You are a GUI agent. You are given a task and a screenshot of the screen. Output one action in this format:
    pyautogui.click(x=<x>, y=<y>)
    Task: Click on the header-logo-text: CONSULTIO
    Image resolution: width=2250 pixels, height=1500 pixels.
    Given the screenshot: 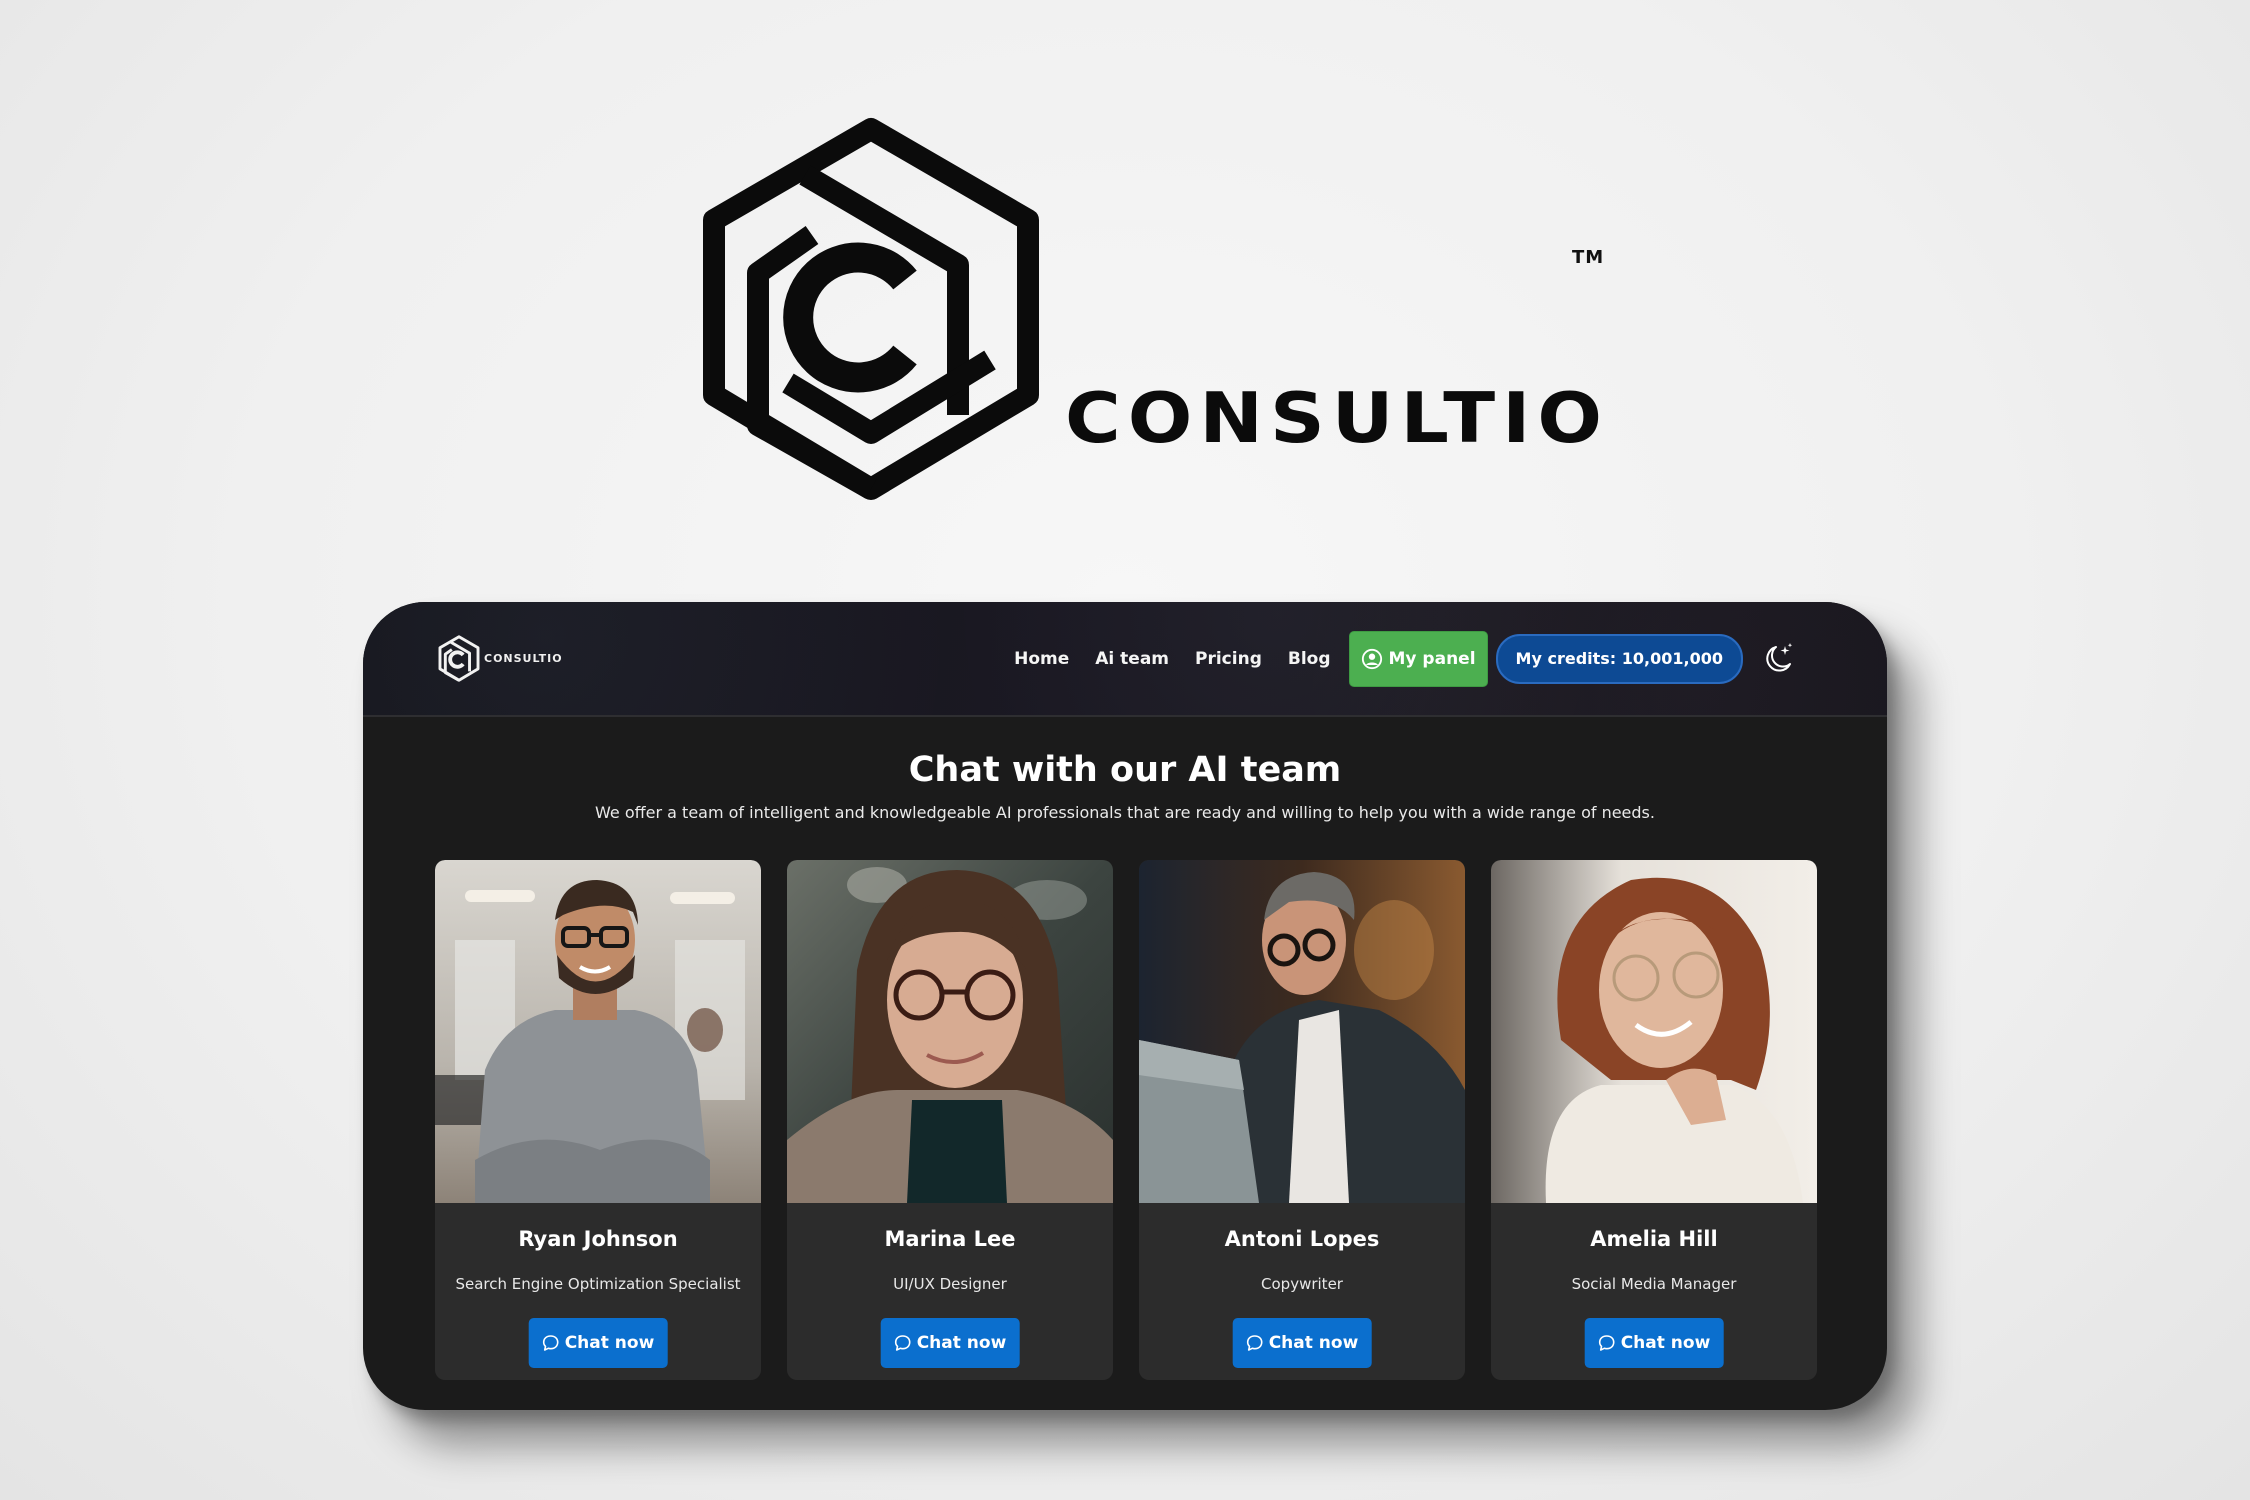 What is the action you would take?
    pyautogui.click(x=523, y=658)
    